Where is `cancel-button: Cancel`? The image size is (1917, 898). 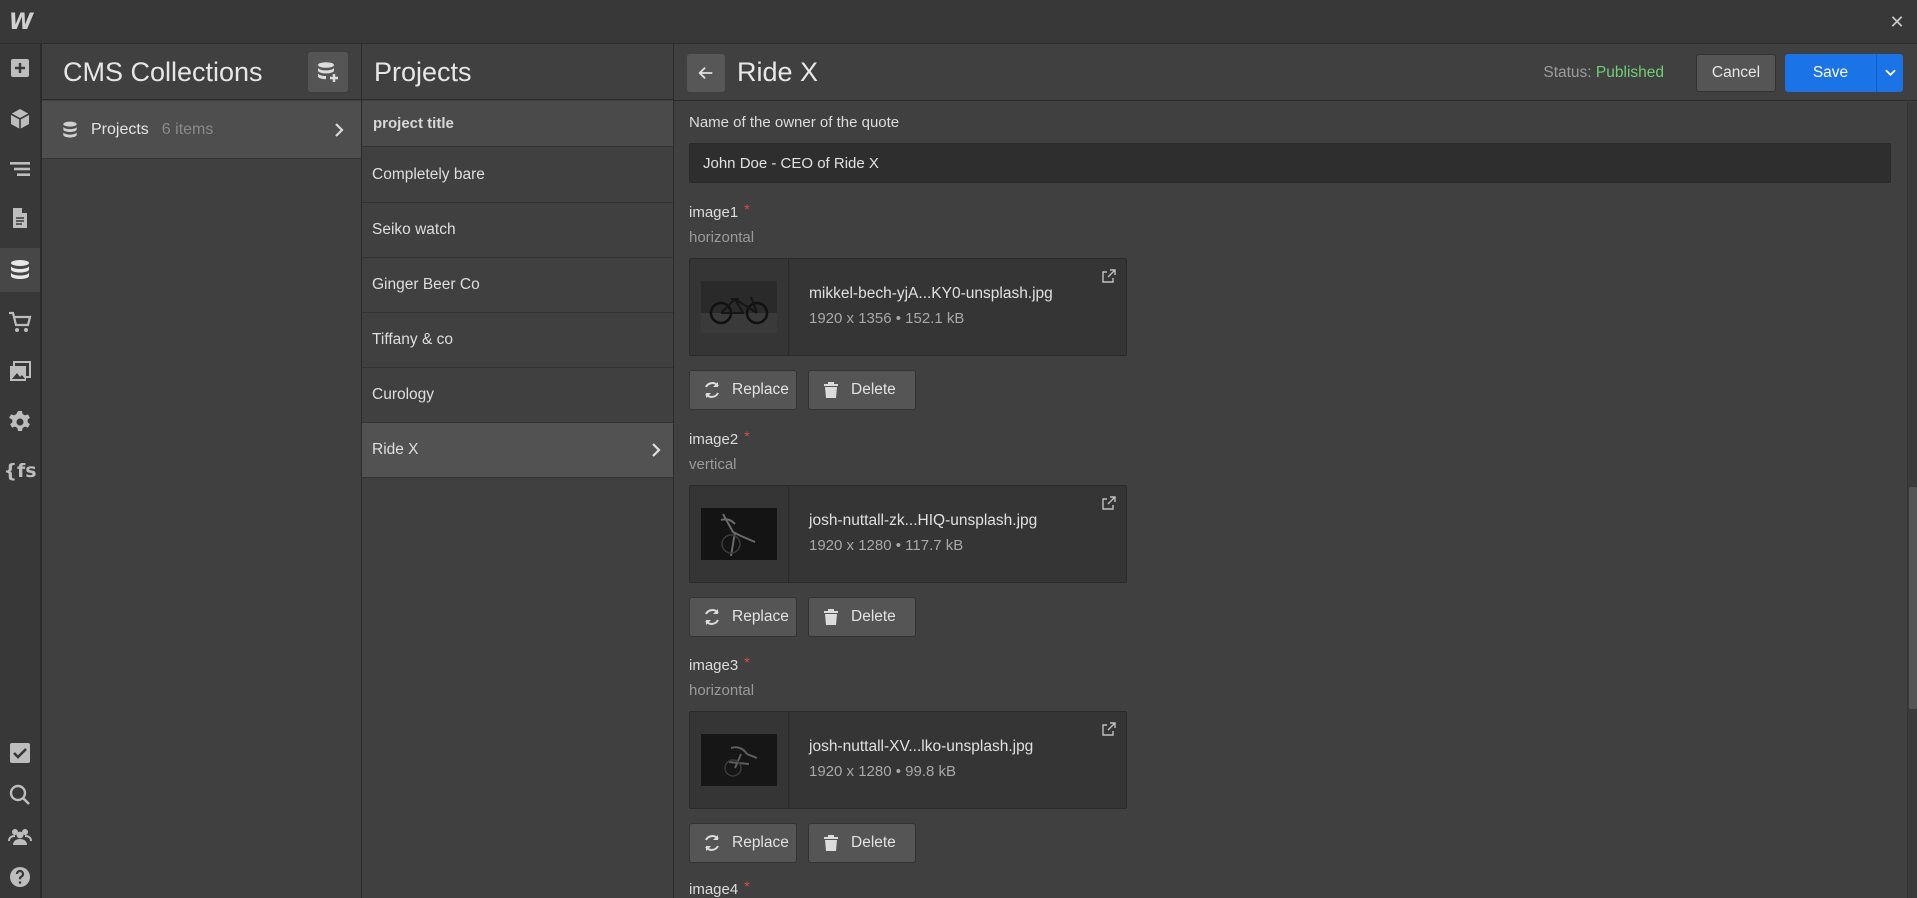 cancel-button: Cancel is located at coordinates (1736, 73).